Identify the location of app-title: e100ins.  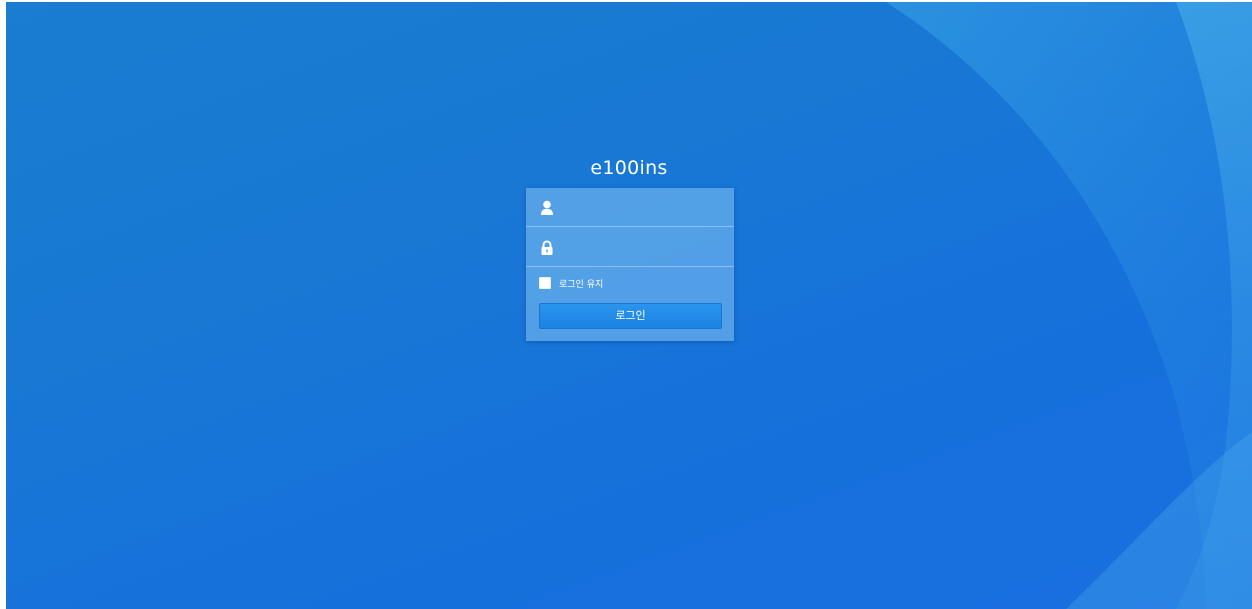
(629, 168).